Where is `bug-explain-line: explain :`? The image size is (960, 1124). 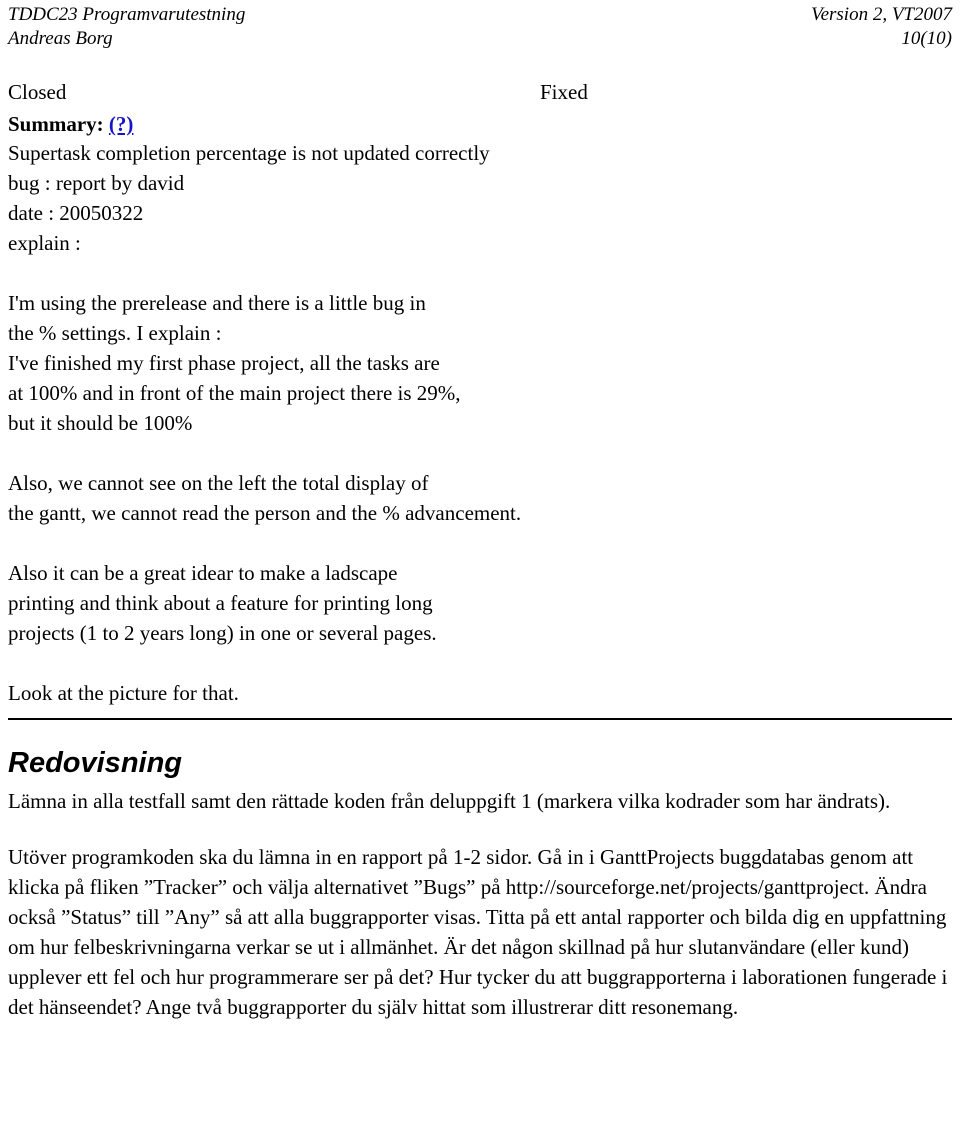 bug-explain-line: explain : is located at coordinates (44, 243).